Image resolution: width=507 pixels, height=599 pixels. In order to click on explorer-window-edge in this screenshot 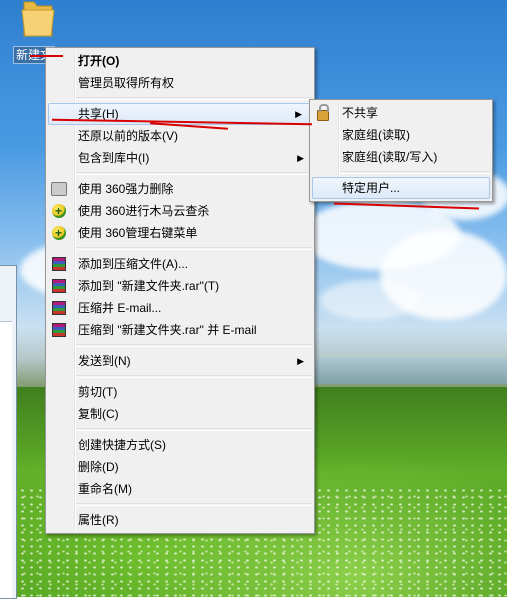, I will do `click(8, 432)`.